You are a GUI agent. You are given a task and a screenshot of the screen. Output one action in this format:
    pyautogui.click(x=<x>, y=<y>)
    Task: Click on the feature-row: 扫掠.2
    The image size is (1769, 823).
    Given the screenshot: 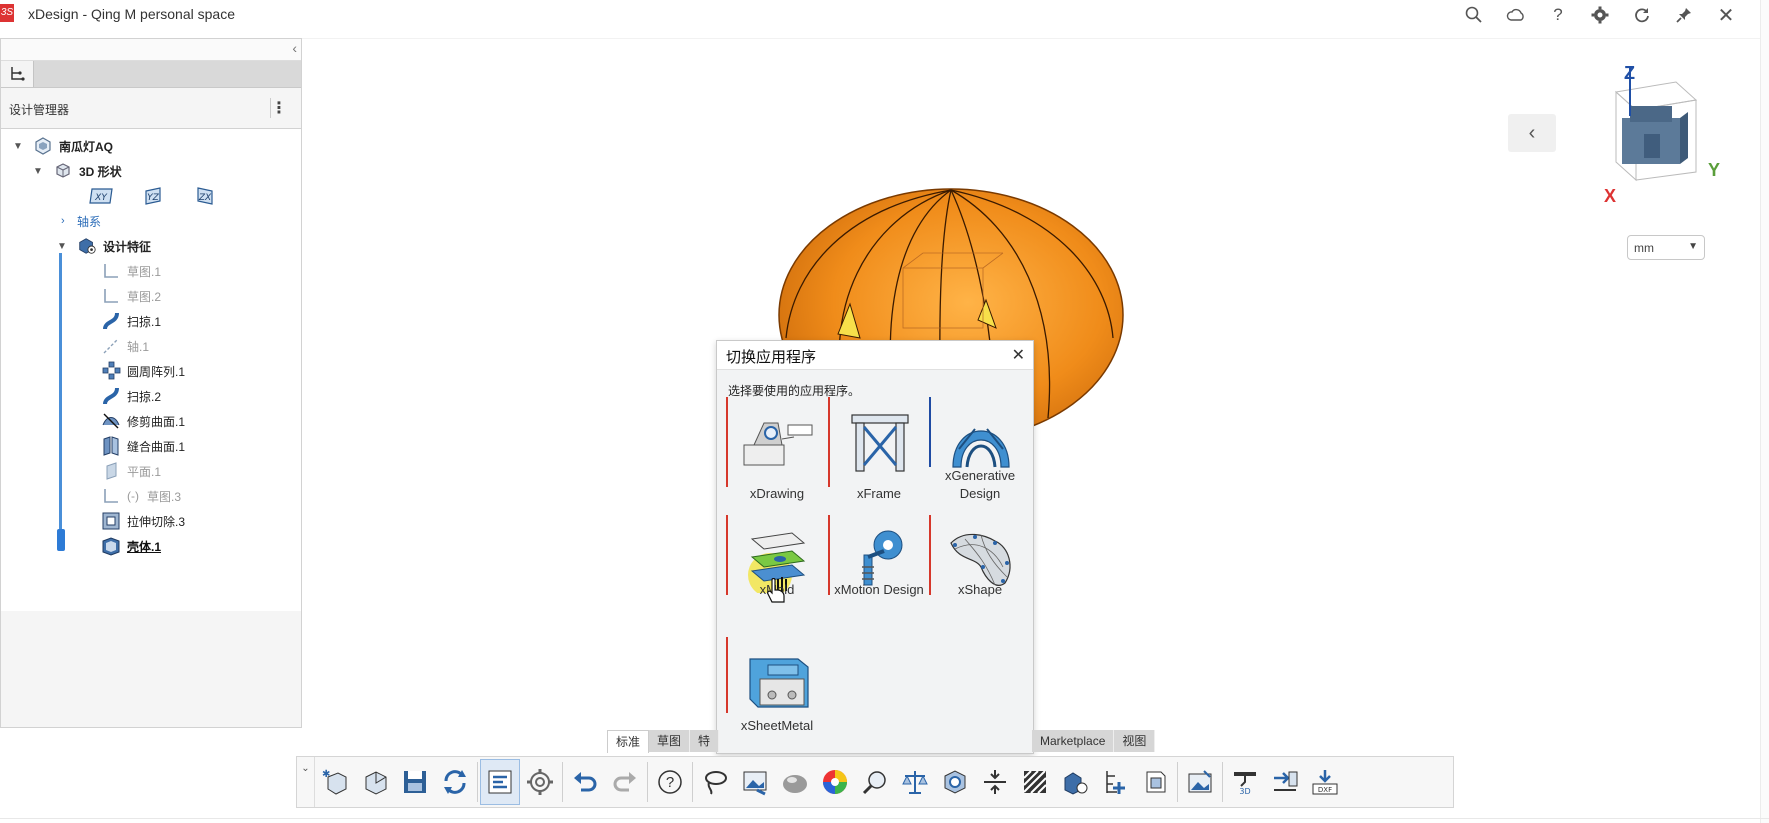 What is the action you would take?
    pyautogui.click(x=131, y=396)
    